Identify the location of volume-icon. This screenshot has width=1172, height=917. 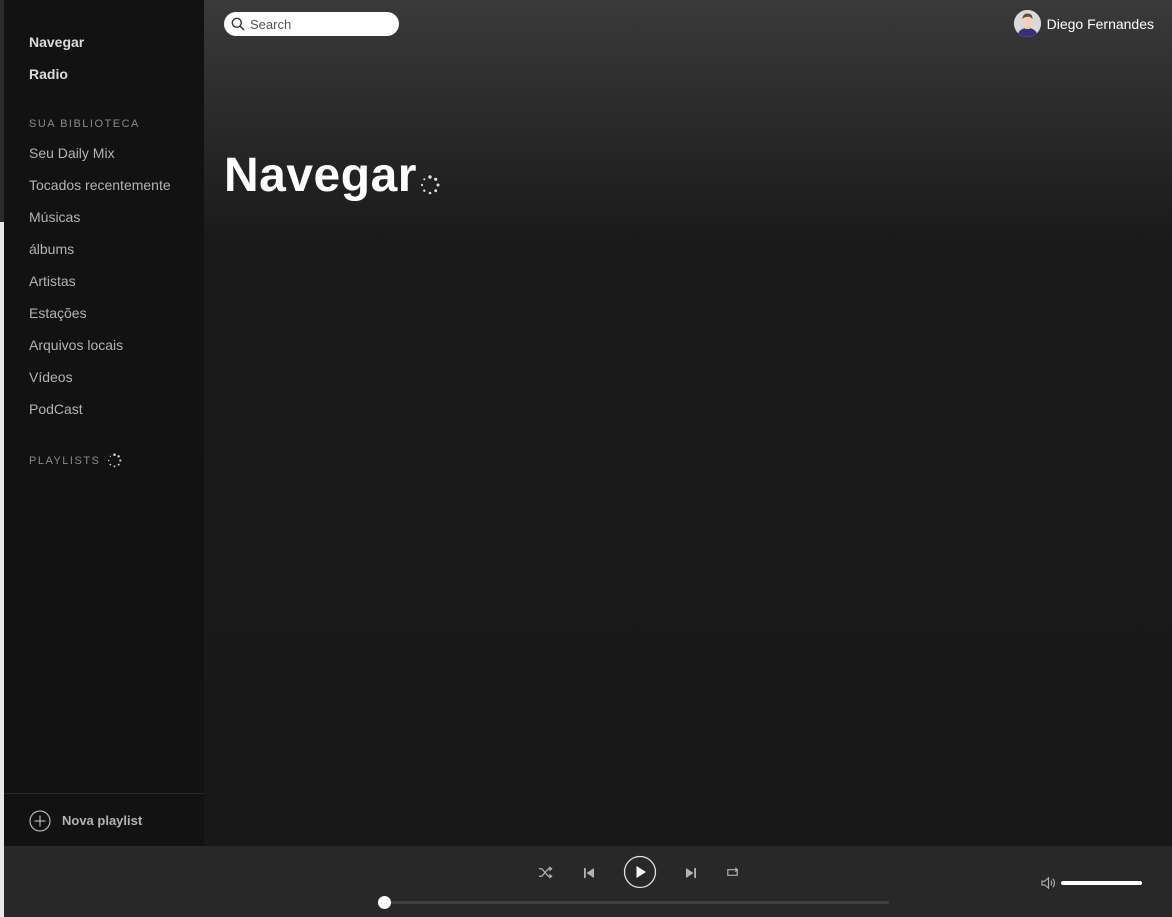
(1048, 883).